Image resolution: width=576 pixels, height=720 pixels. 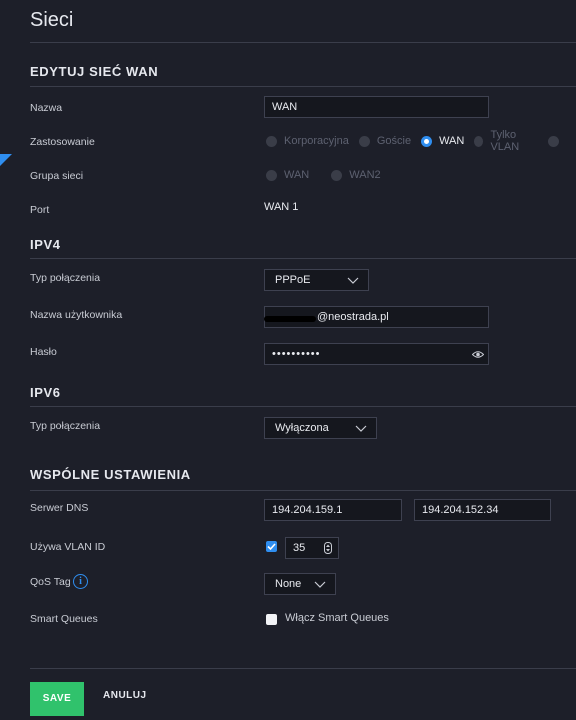 What do you see at coordinates (76, 315) in the screenshot?
I see `username-label: Nazwa użytkownika` at bounding box center [76, 315].